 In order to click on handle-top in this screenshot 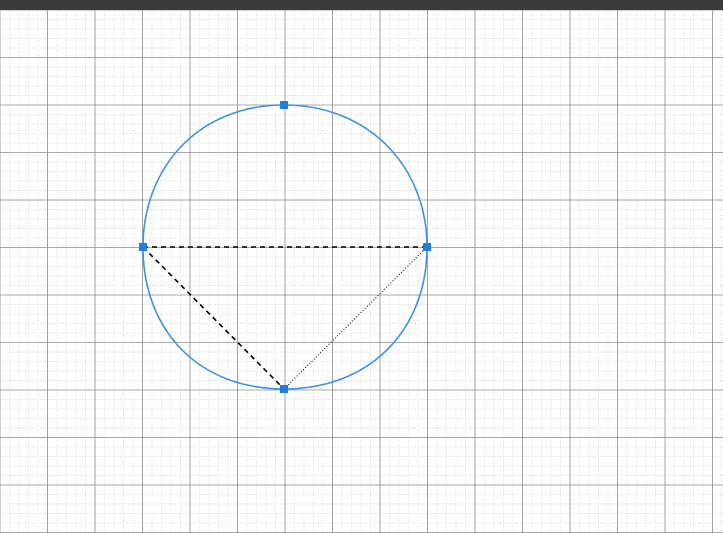, I will do `click(284, 105)`.